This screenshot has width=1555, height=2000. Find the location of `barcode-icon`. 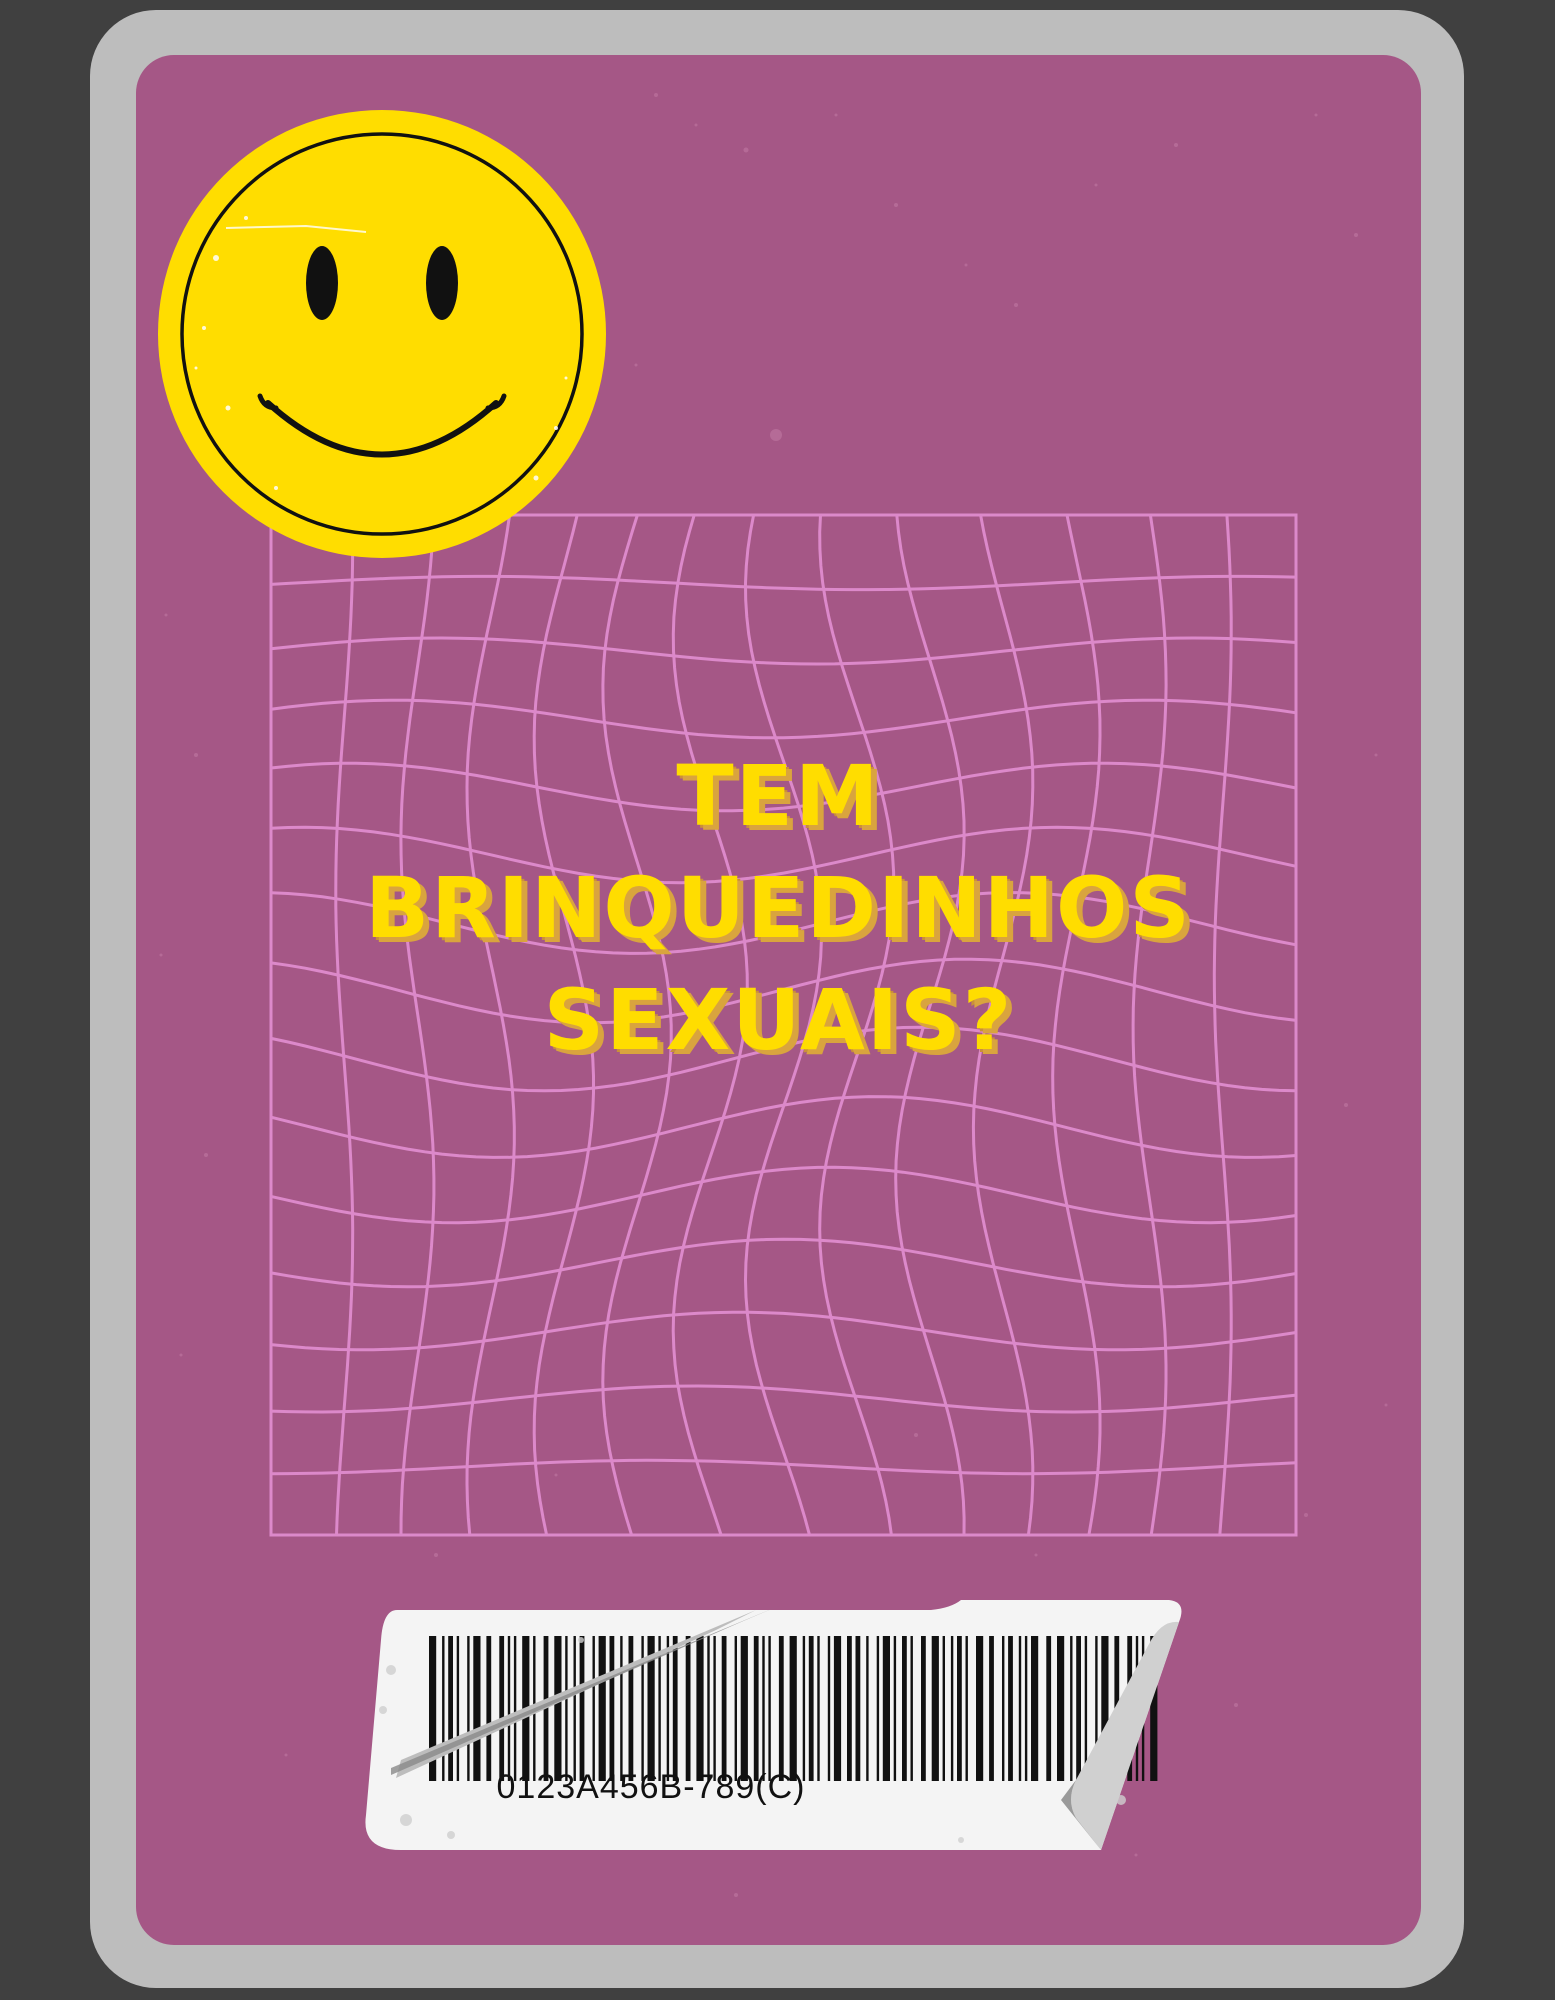

barcode-icon is located at coordinates (773, 1725).